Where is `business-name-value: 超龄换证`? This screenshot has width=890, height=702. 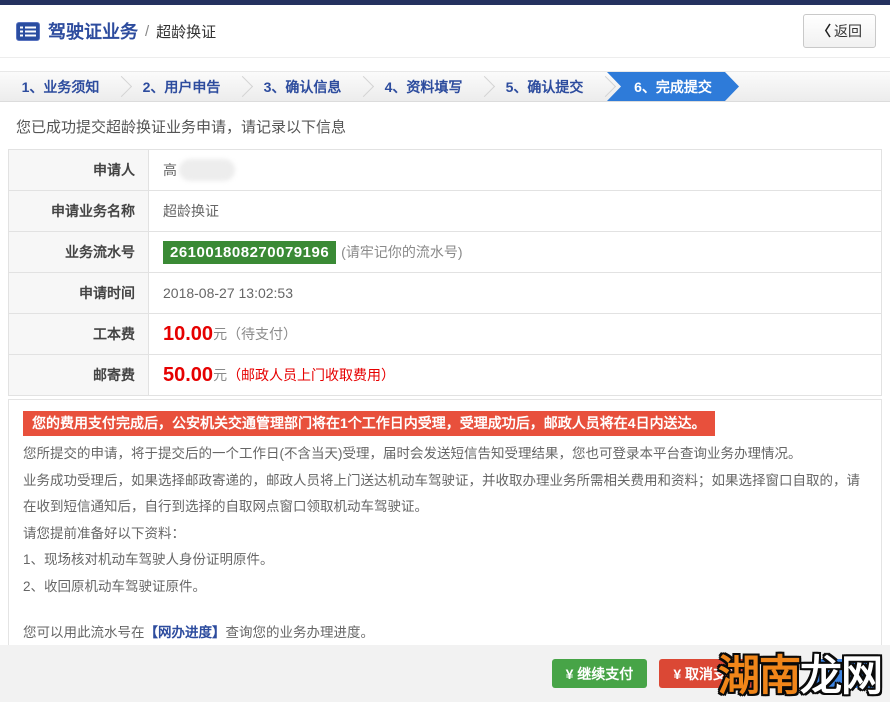
business-name-value: 超龄换证 is located at coordinates (515, 211).